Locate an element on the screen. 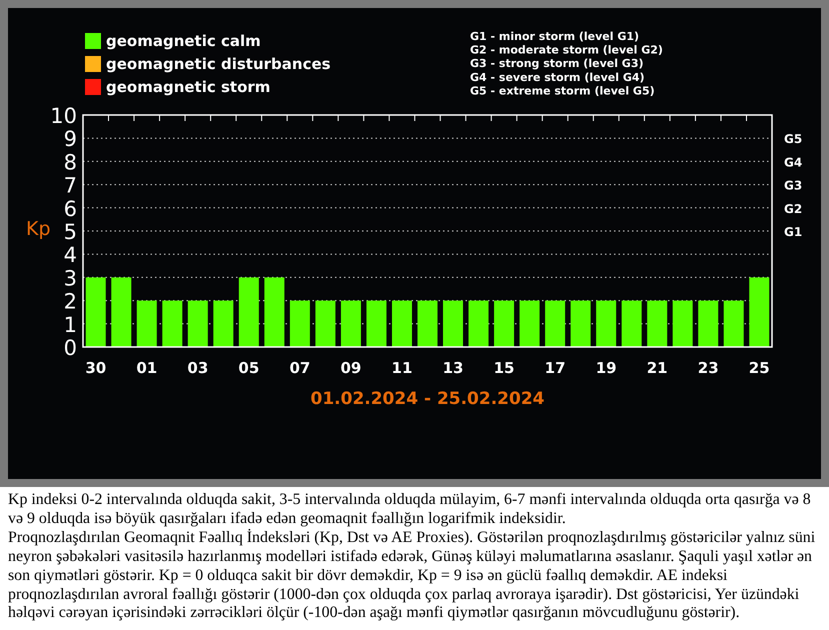 This screenshot has height=630, width=829. y-tick-label: 5 is located at coordinates (70, 232).